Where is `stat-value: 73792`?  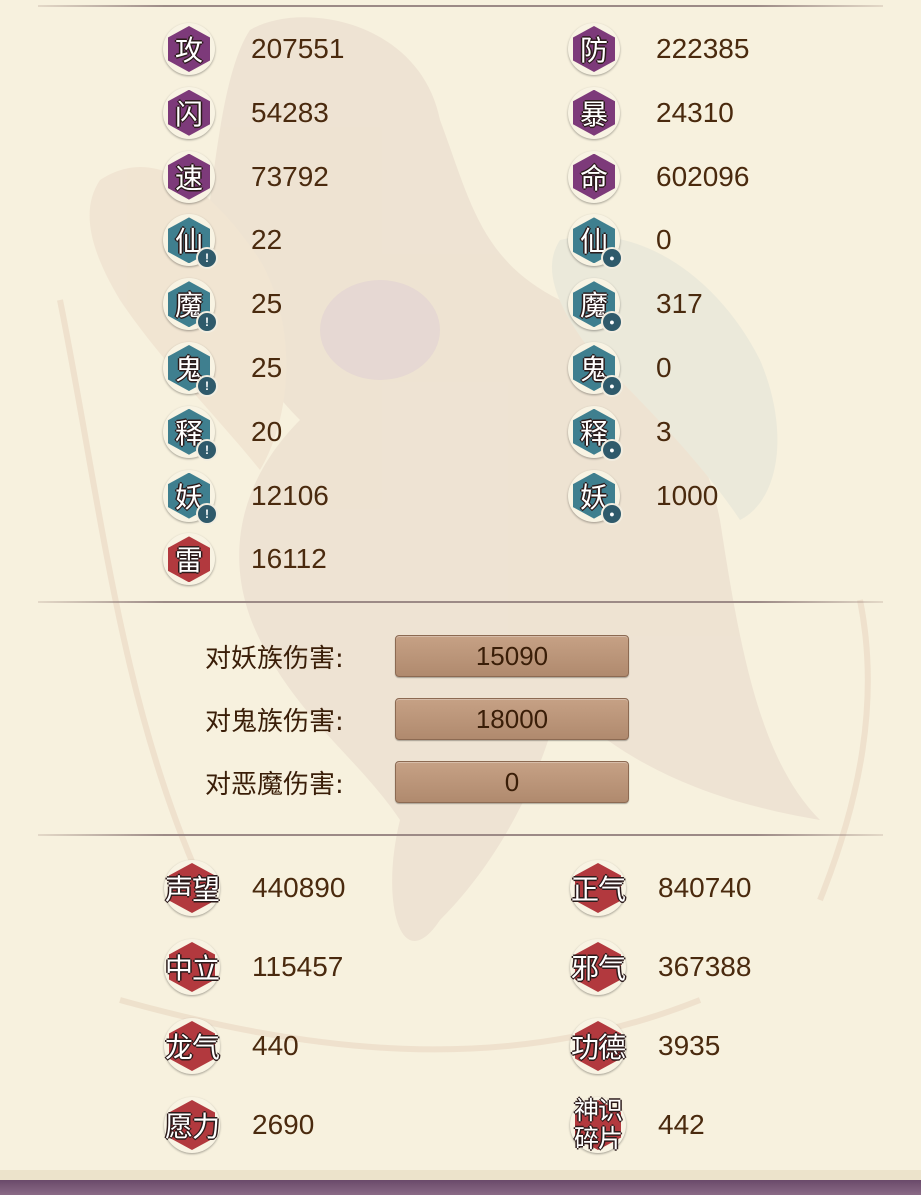 stat-value: 73792 is located at coordinates (290, 176).